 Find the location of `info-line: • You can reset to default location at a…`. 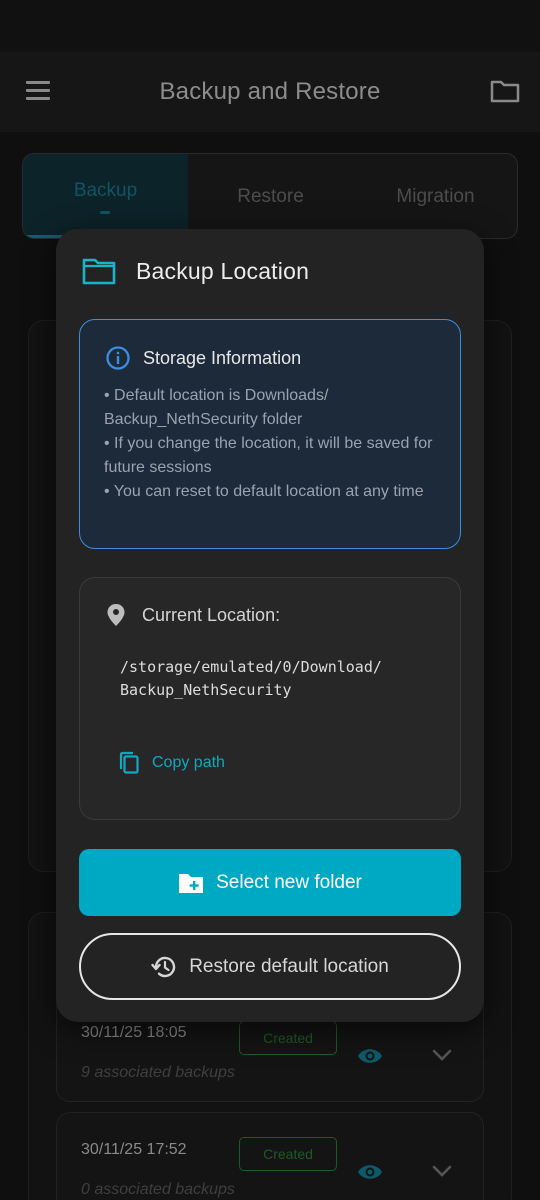

info-line: • You can reset to default location at a… is located at coordinates (264, 491).